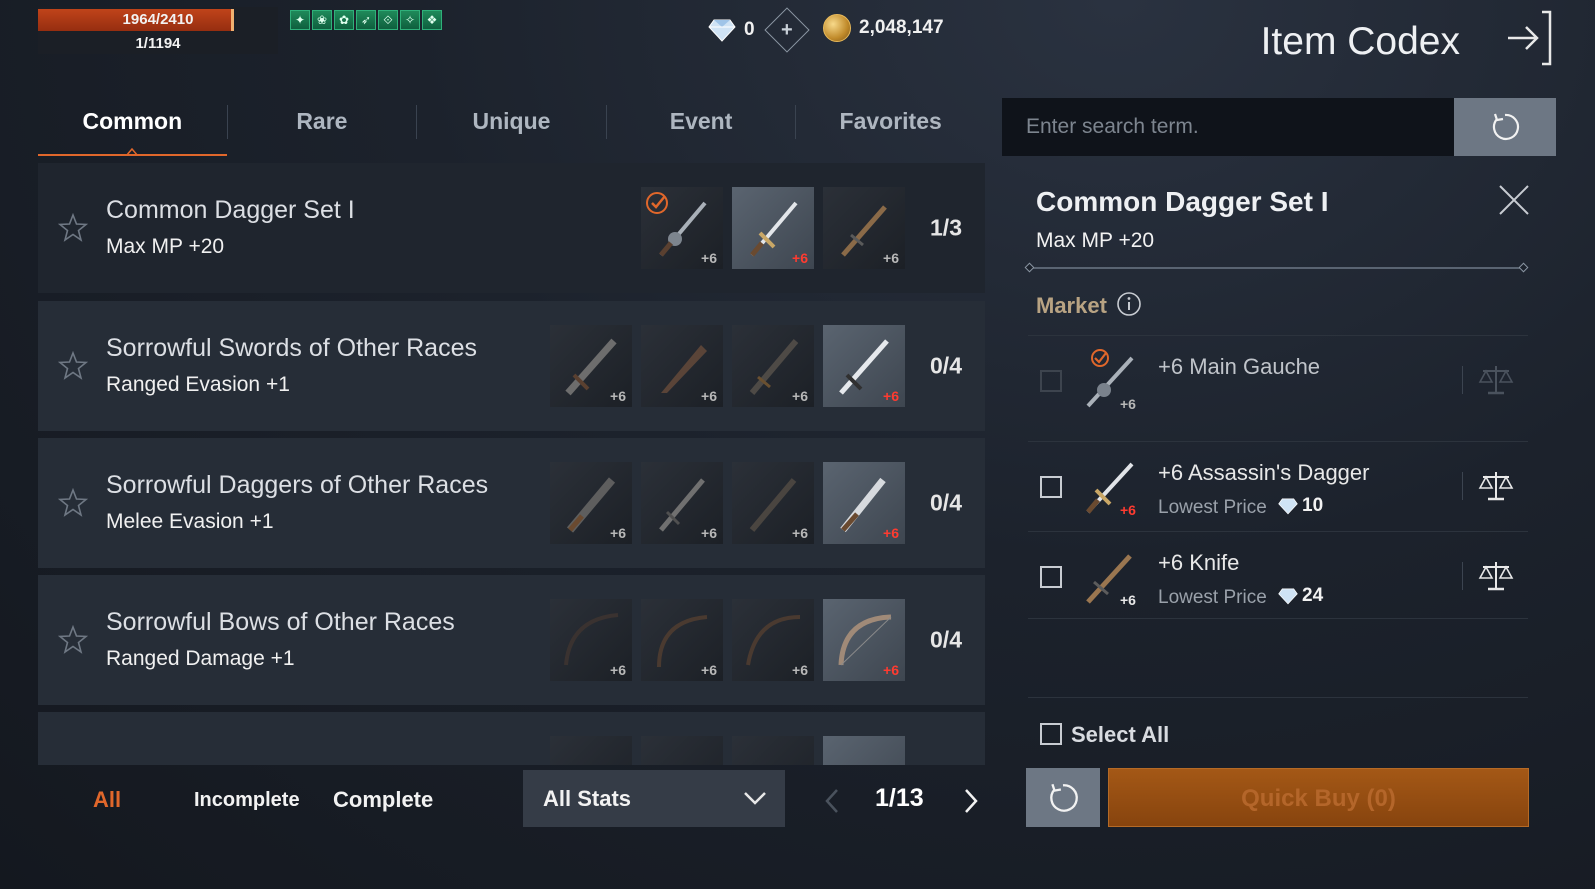  Describe the element at coordinates (1129, 304) in the screenshot. I see `info-icon` at that location.